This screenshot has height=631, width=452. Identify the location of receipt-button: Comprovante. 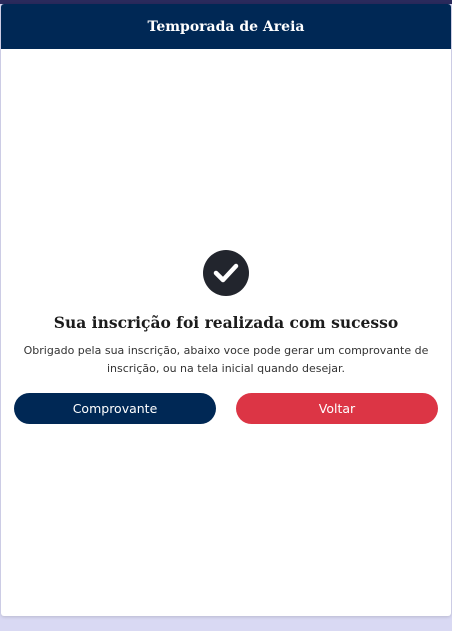
(115, 408).